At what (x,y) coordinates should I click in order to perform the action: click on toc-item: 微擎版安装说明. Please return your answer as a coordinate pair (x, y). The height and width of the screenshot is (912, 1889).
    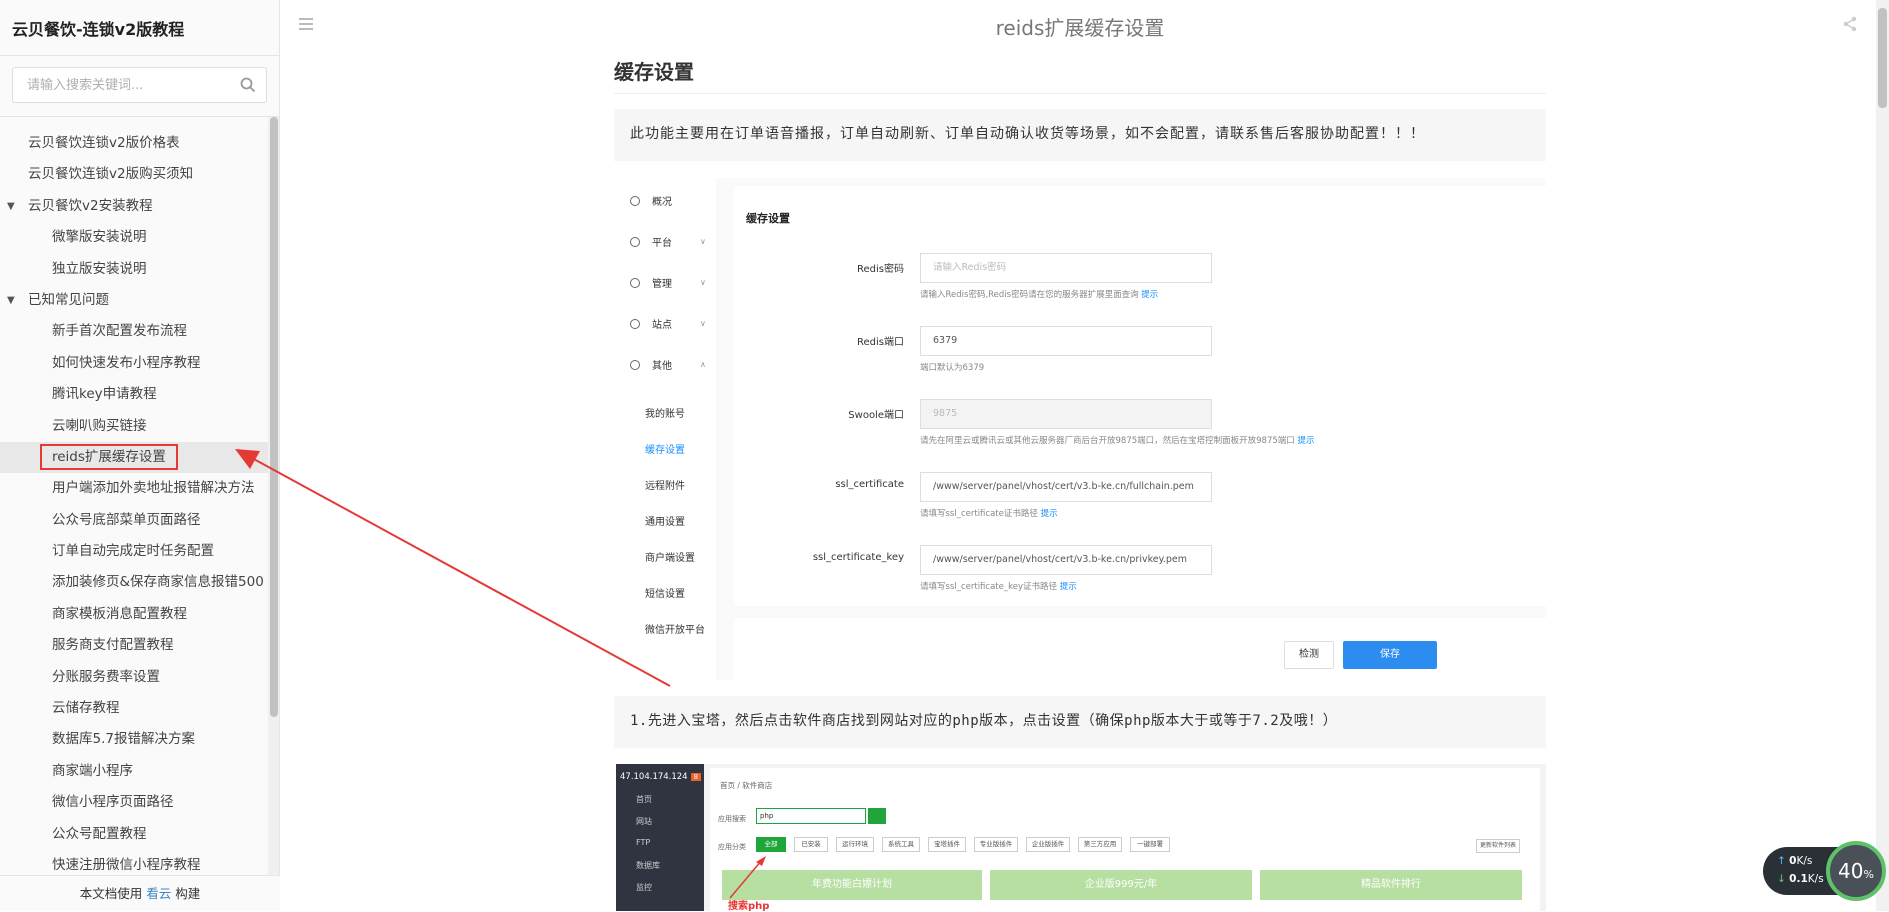
    Looking at the image, I should click on (134, 237).